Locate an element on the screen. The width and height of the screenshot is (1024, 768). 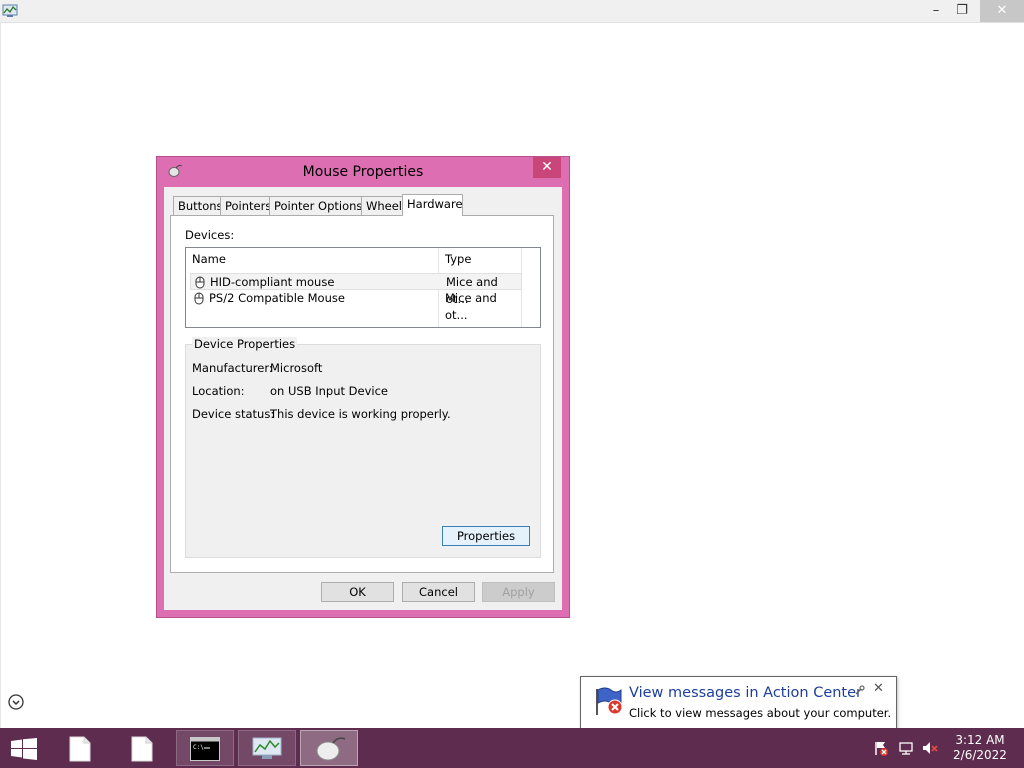
network-icon is located at coordinates (906, 748).